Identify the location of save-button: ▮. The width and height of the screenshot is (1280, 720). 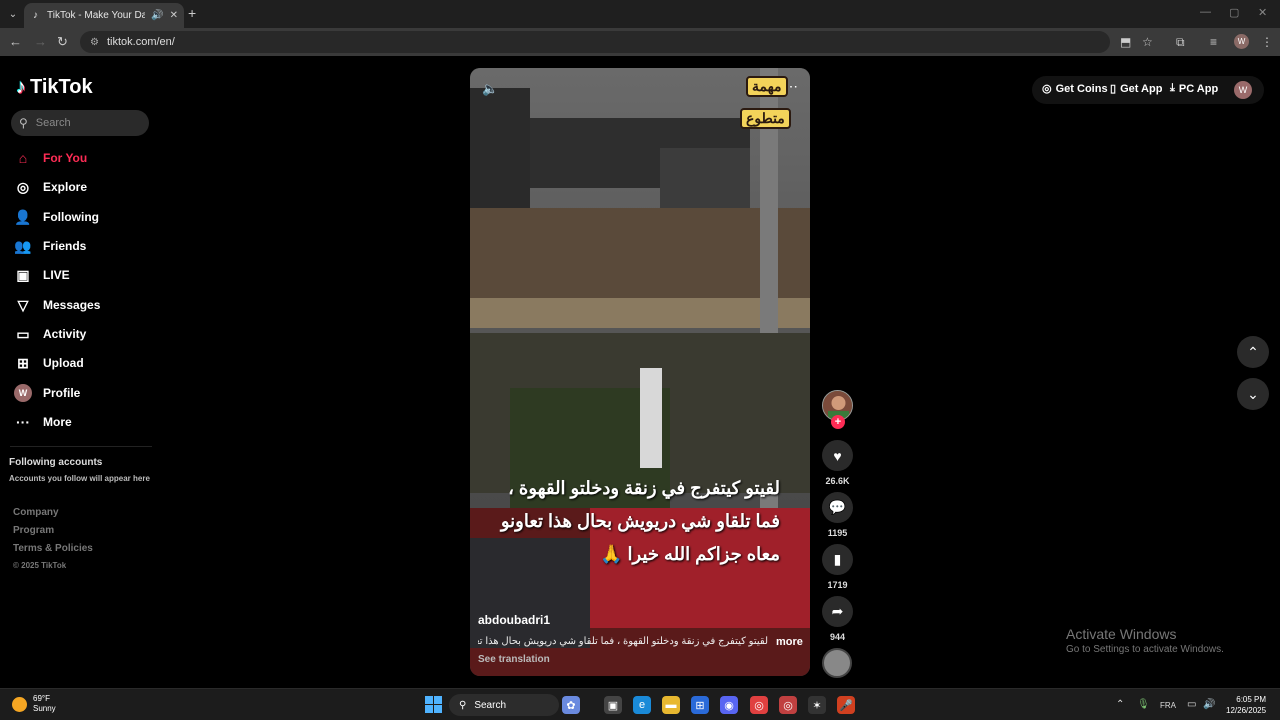
(837, 559).